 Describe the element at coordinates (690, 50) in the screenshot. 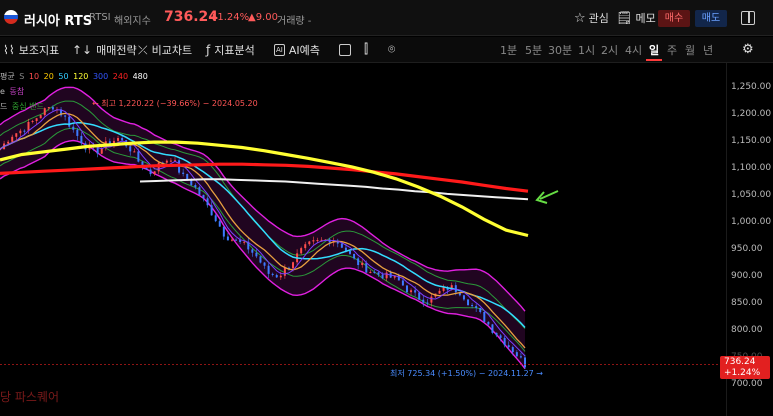

I see `timeframe-month: 월` at that location.